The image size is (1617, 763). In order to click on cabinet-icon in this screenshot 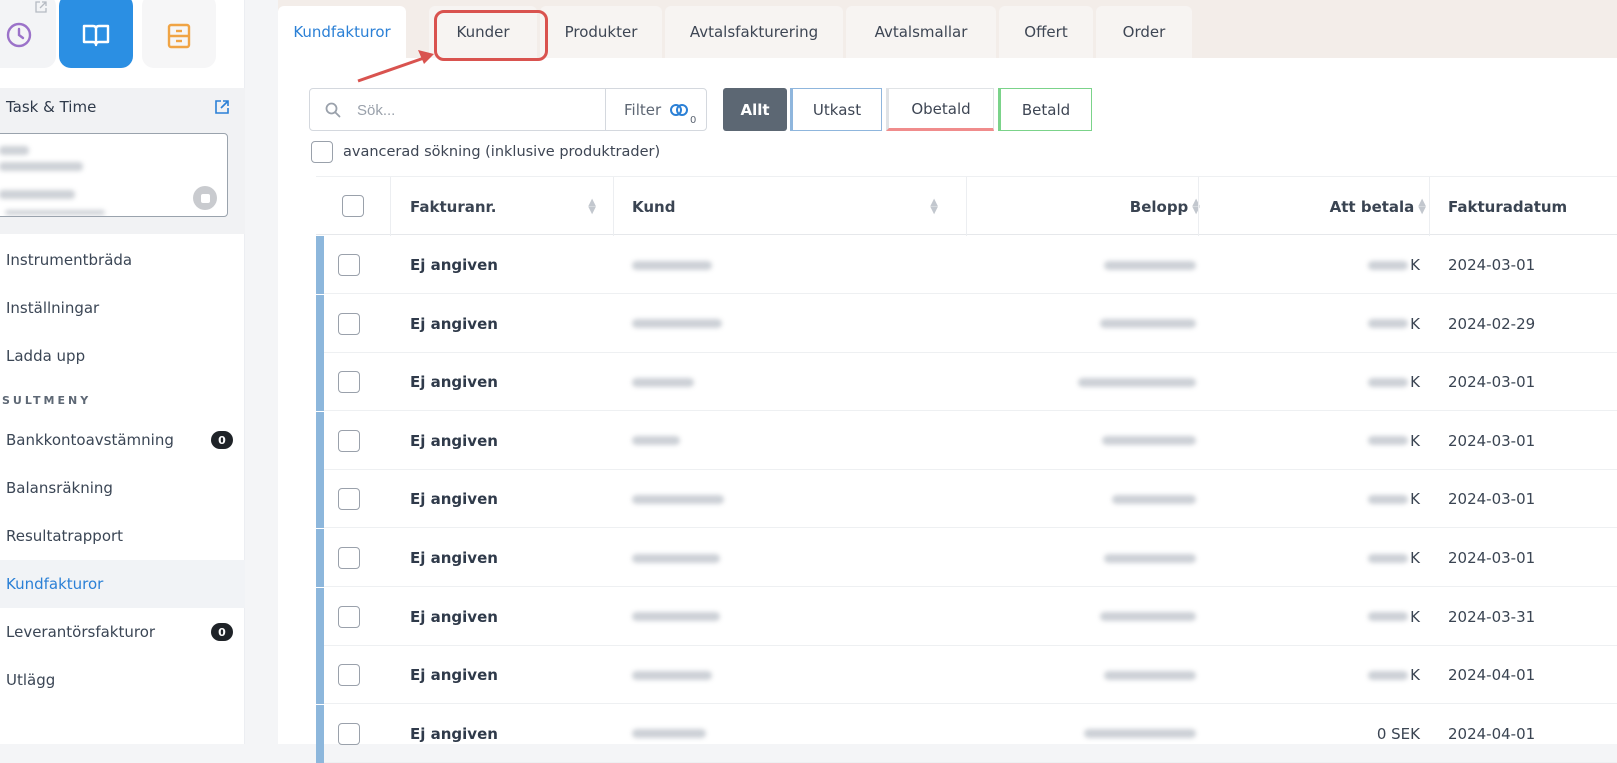, I will do `click(179, 36)`.